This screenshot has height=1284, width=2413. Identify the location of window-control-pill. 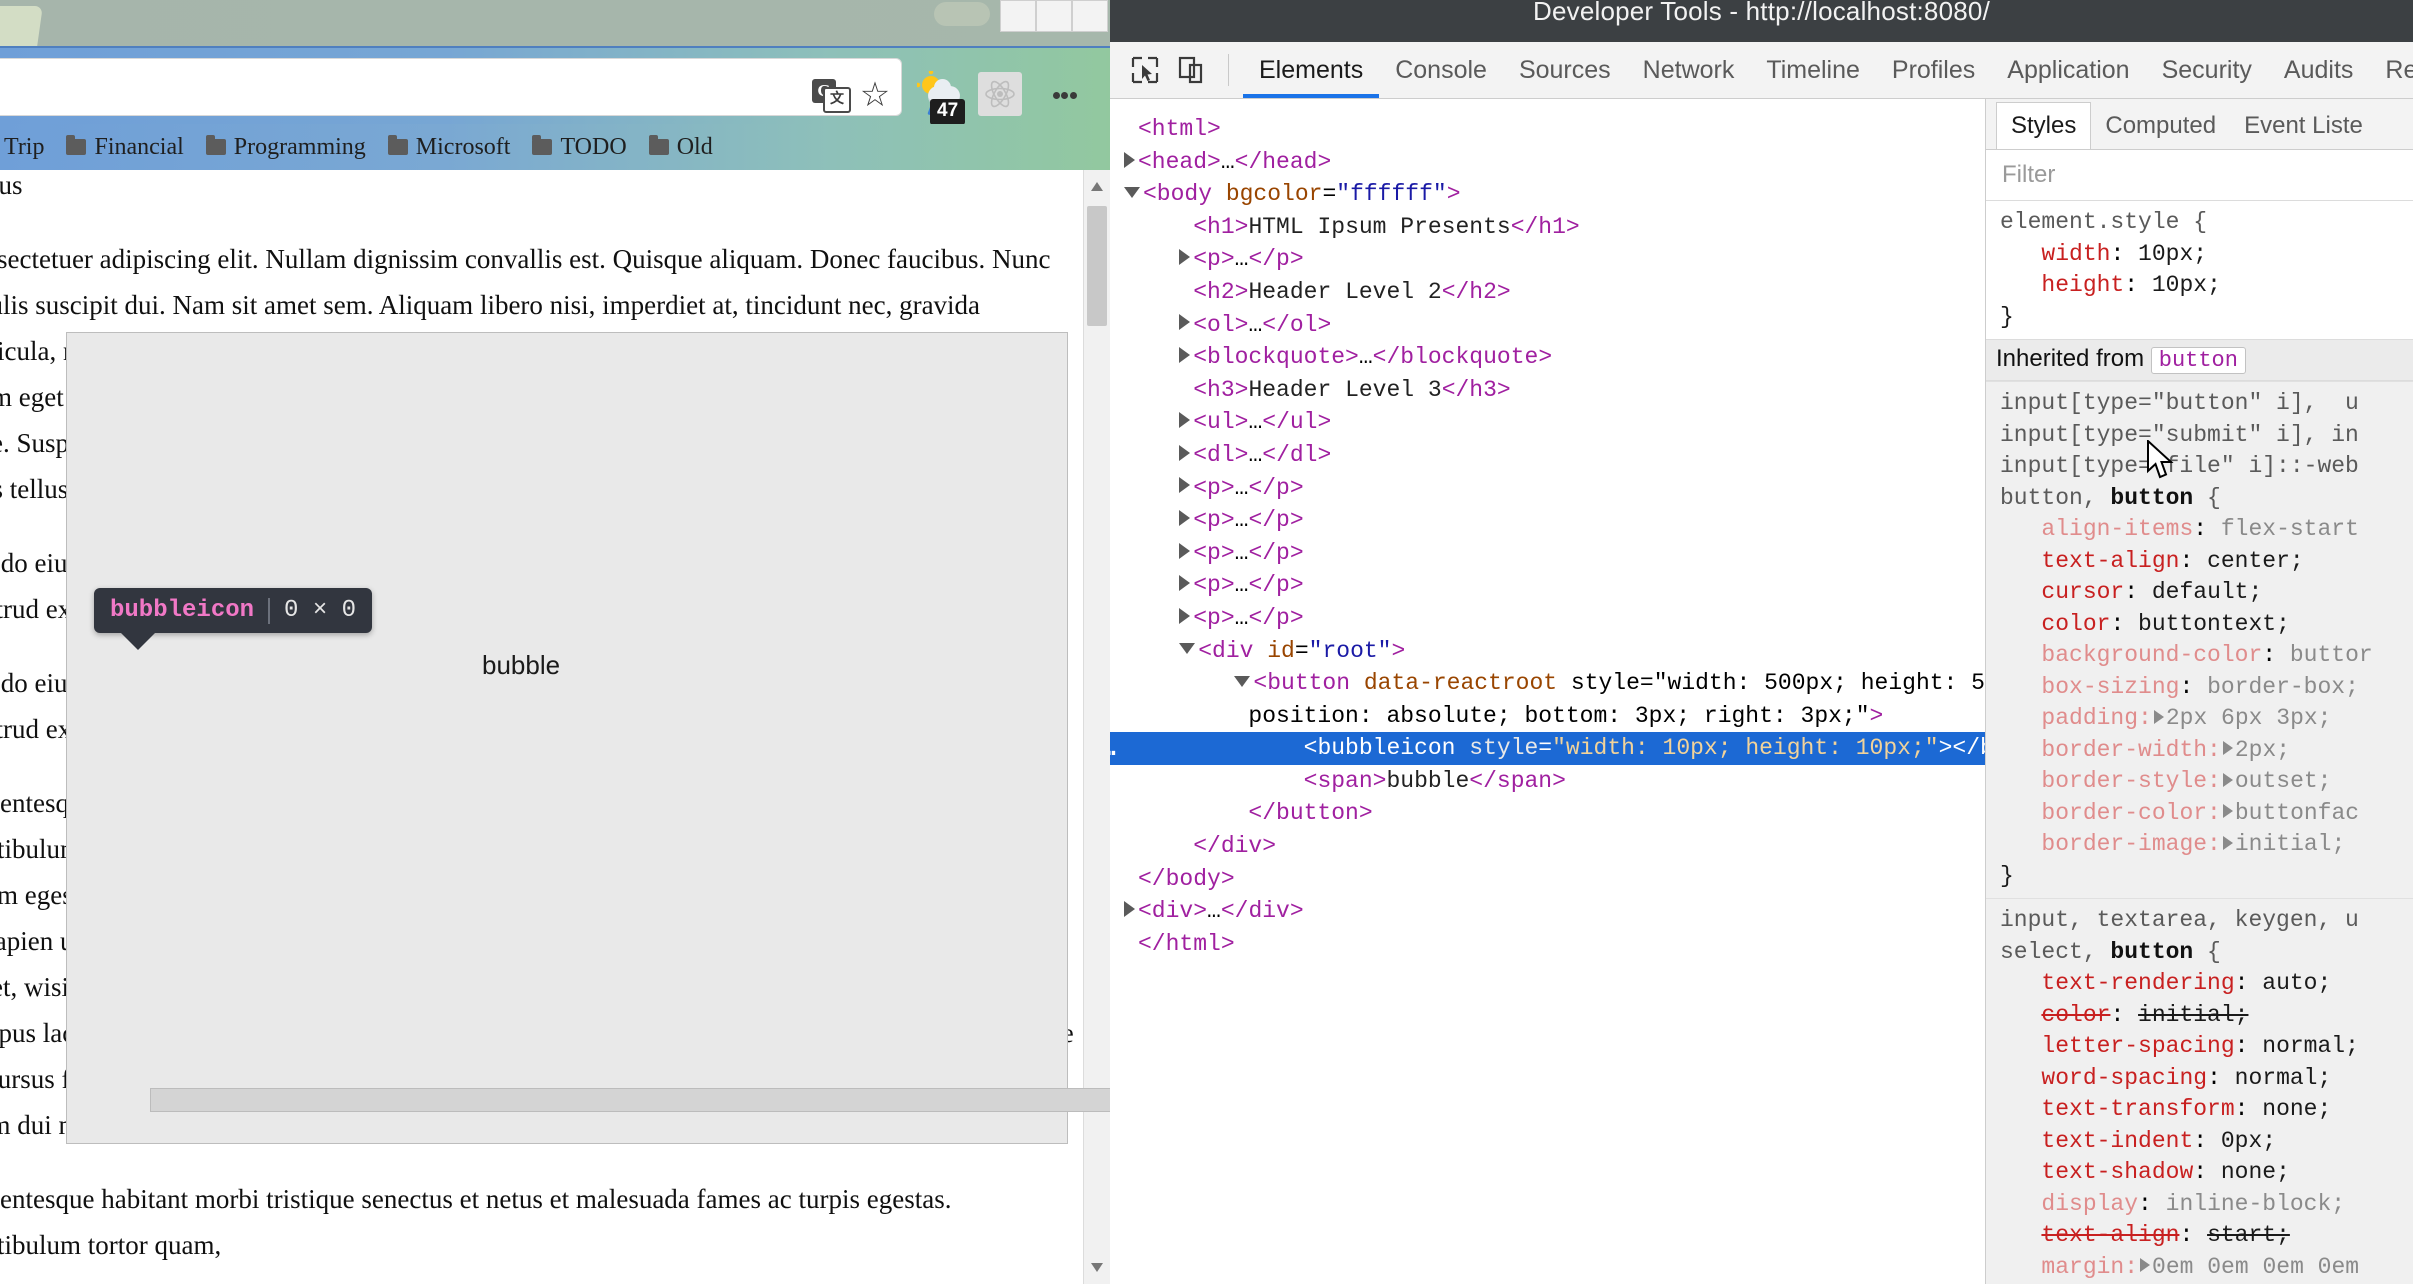
(962, 14).